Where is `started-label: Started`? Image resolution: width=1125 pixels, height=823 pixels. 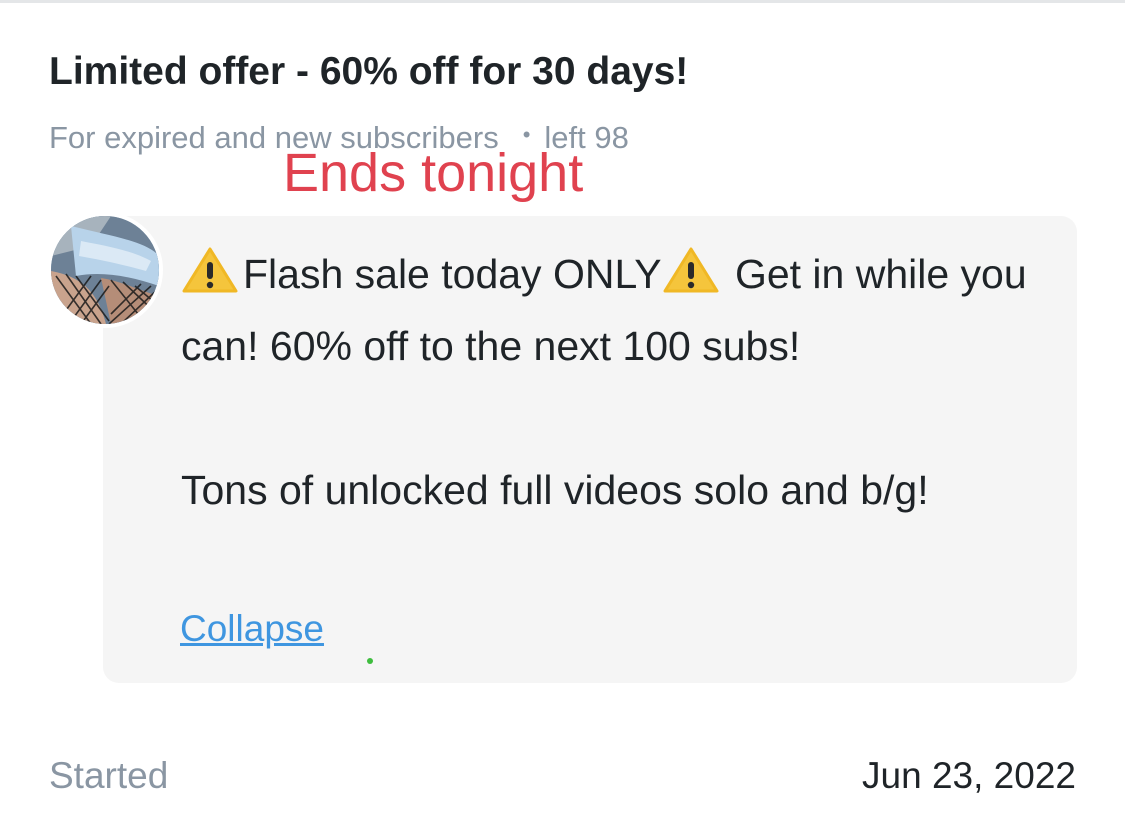
started-label: Started is located at coordinates (109, 775).